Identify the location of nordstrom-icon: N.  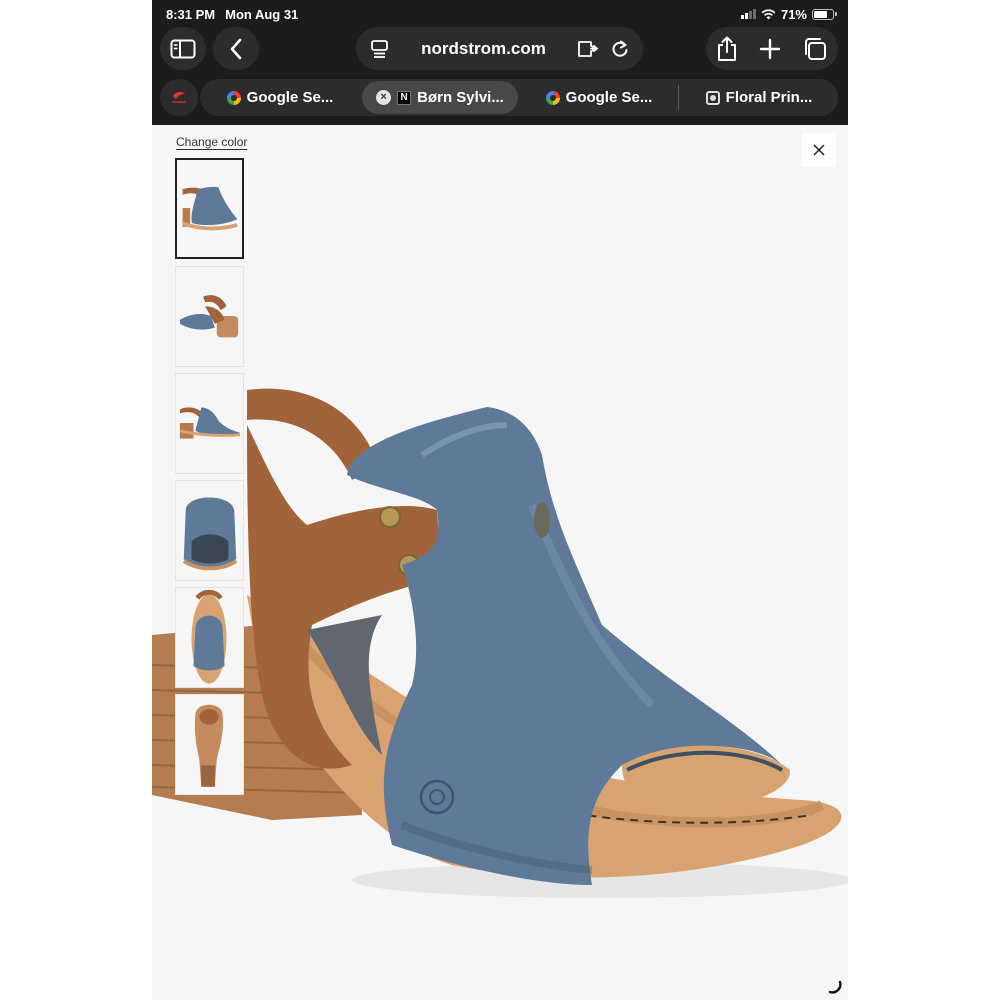
(404, 97).